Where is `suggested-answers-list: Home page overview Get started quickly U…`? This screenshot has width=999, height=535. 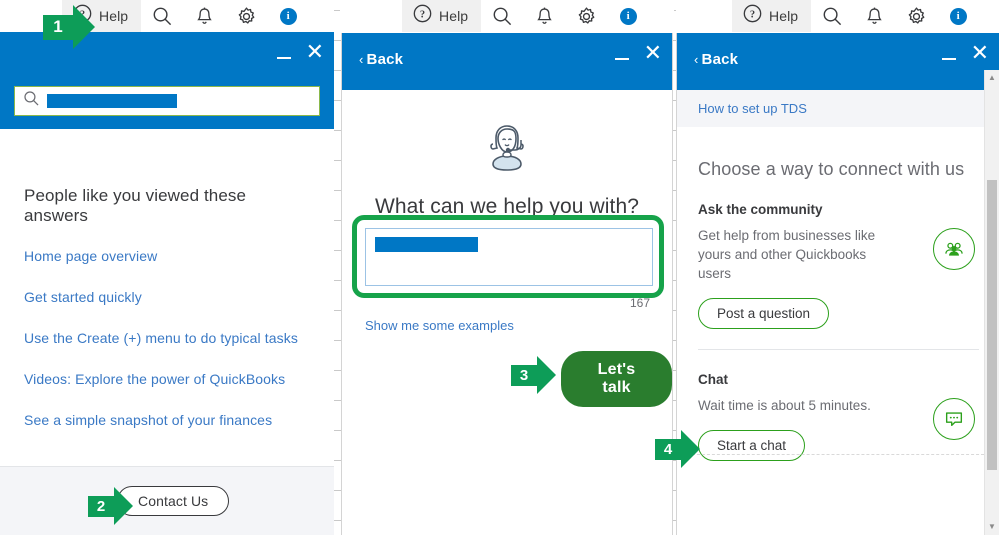 suggested-answers-list: Home page overview Get started quickly U… is located at coordinates (167, 338).